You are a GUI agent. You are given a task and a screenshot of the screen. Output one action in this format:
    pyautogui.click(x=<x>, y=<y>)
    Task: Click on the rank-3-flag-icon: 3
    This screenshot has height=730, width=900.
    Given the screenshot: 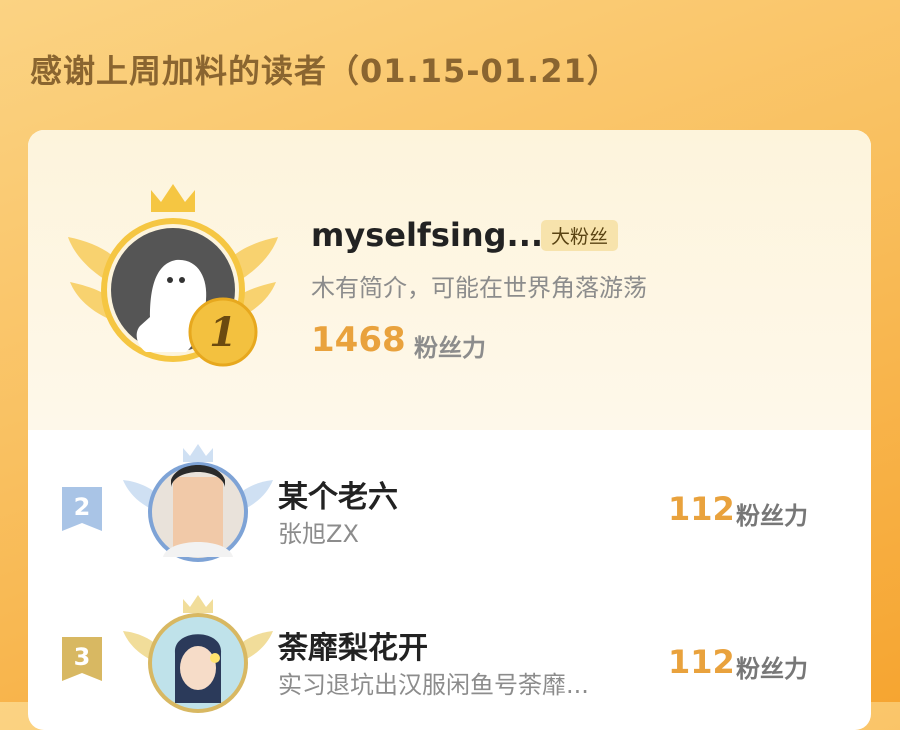 What is the action you would take?
    pyautogui.click(x=82, y=659)
    